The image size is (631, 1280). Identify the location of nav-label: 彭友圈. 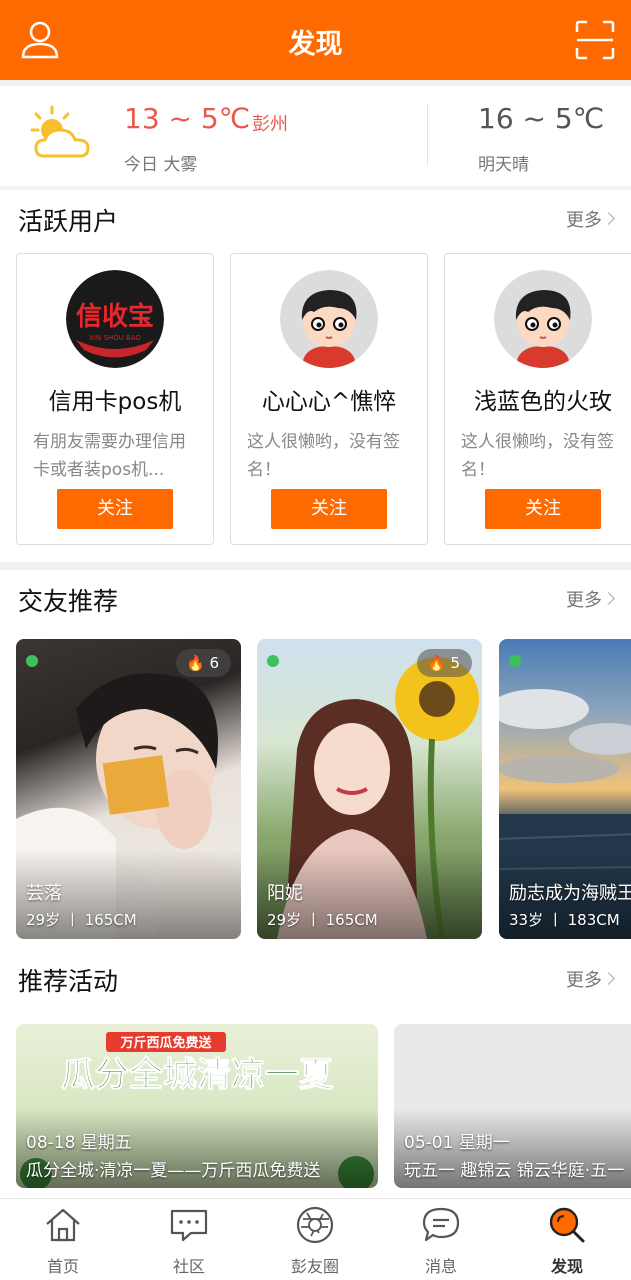
(314, 1266).